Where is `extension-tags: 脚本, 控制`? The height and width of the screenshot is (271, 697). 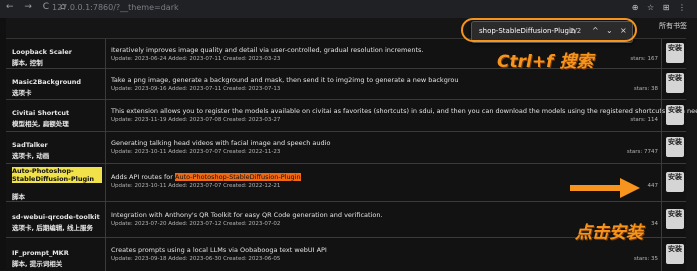
extension-tags: 脚本, 控制 is located at coordinates (27, 63).